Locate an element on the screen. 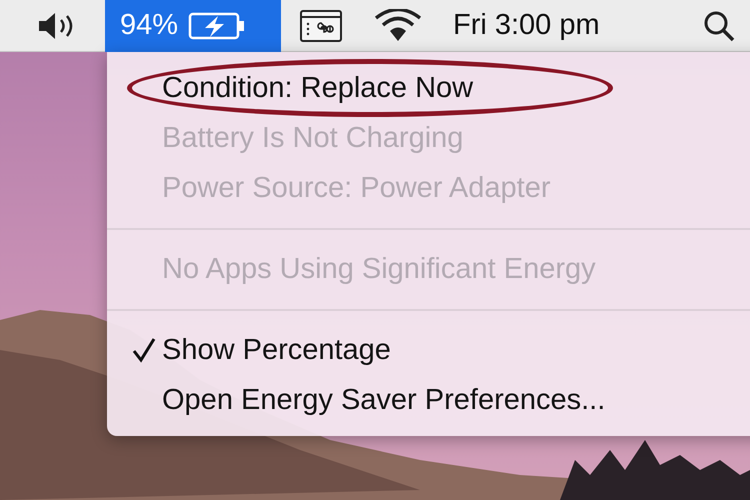 This screenshot has height=500, width=750. keyboard-viewer-icon is located at coordinates (321, 25).